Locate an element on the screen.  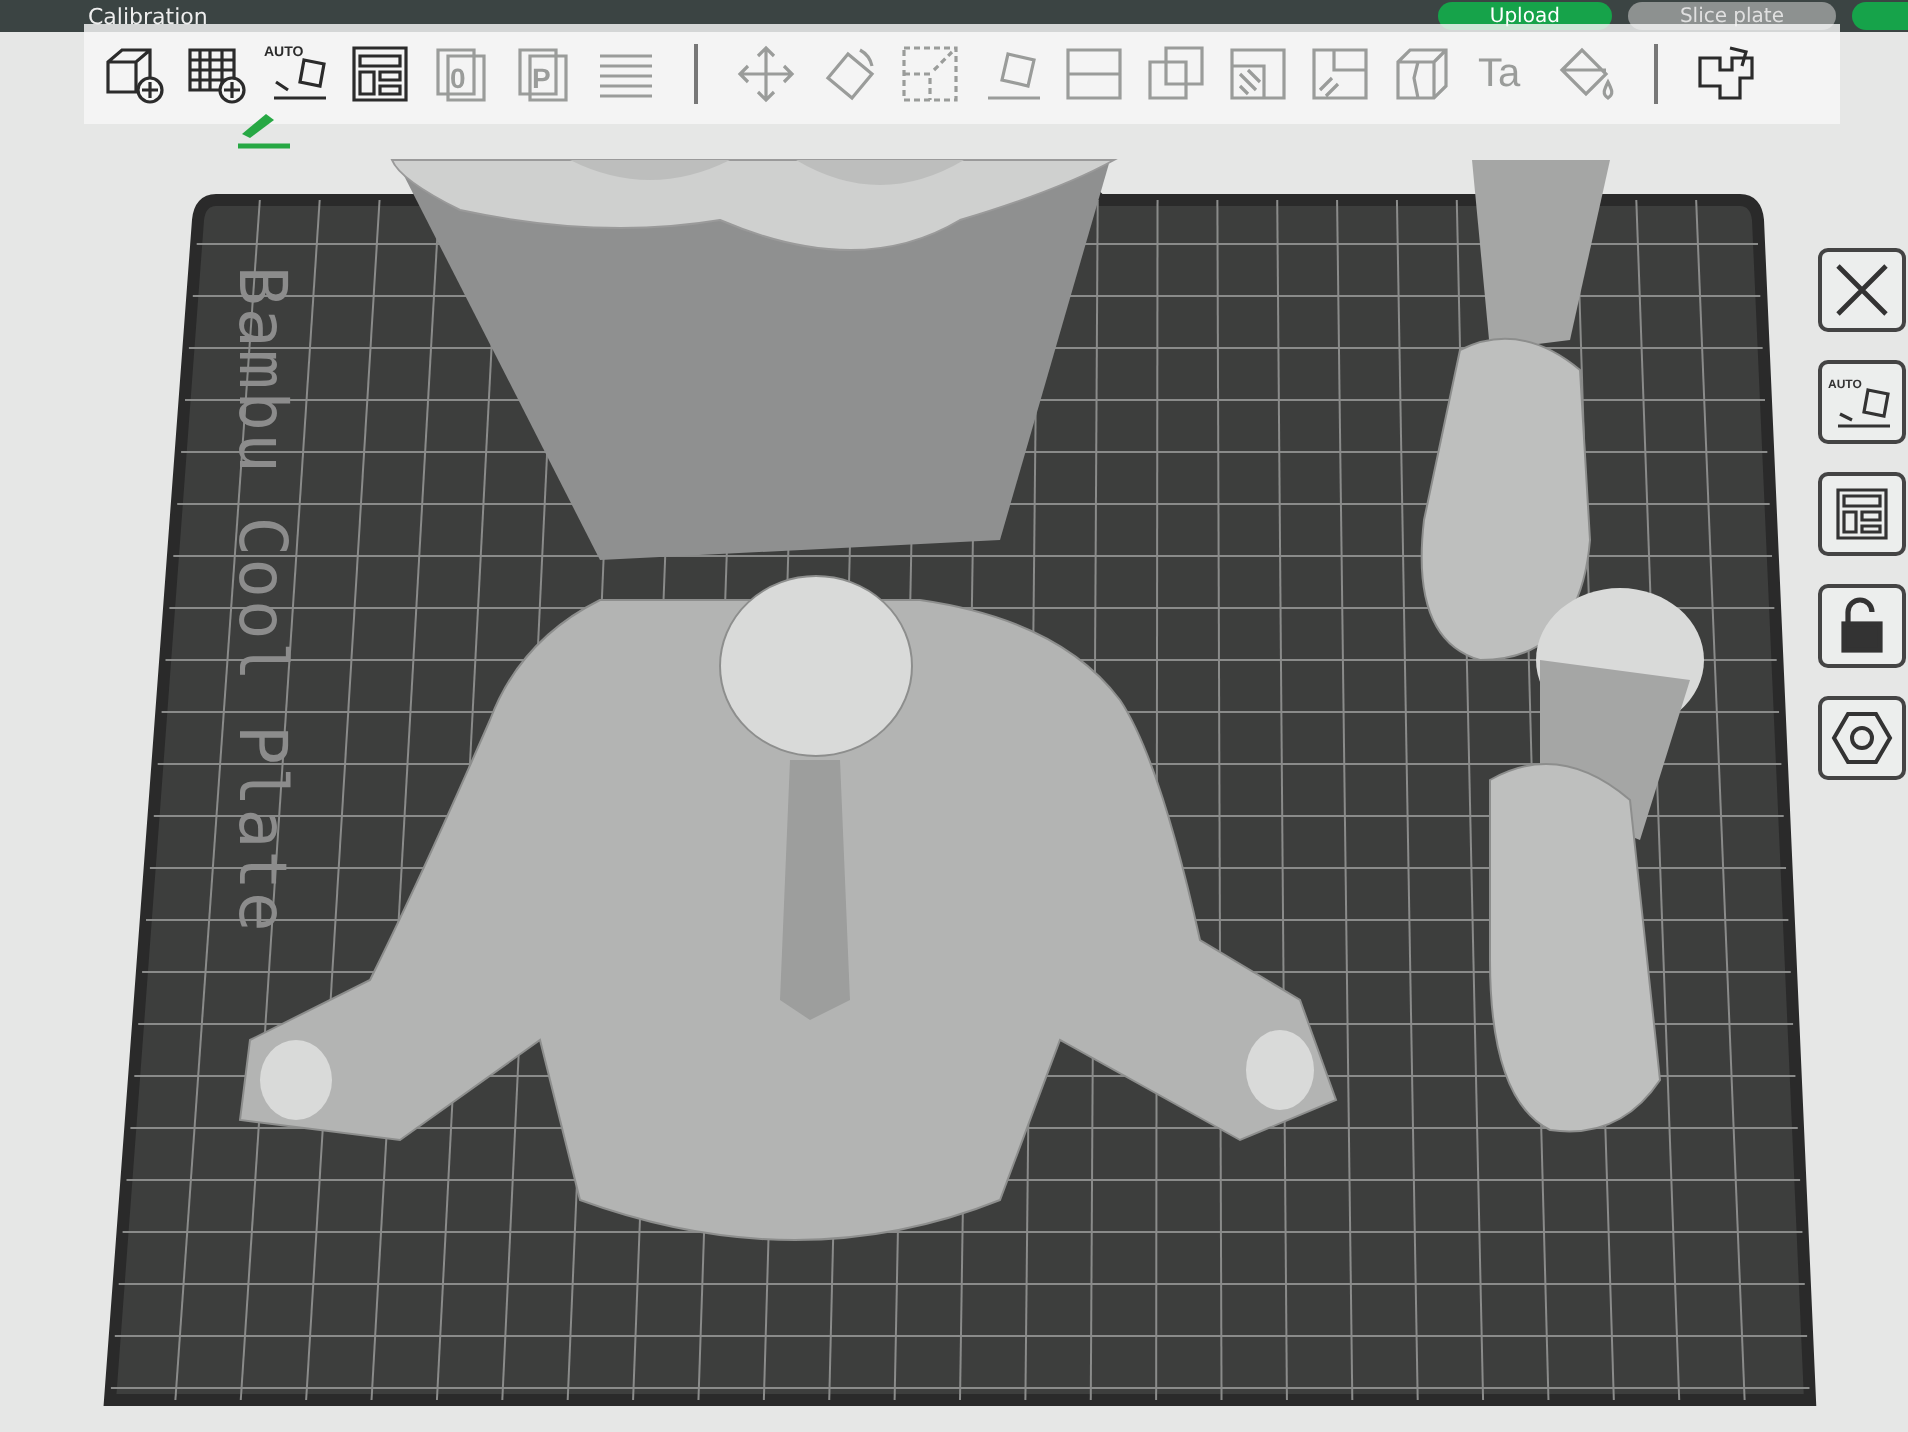
window-title: Calibration is located at coordinates (148, 16).